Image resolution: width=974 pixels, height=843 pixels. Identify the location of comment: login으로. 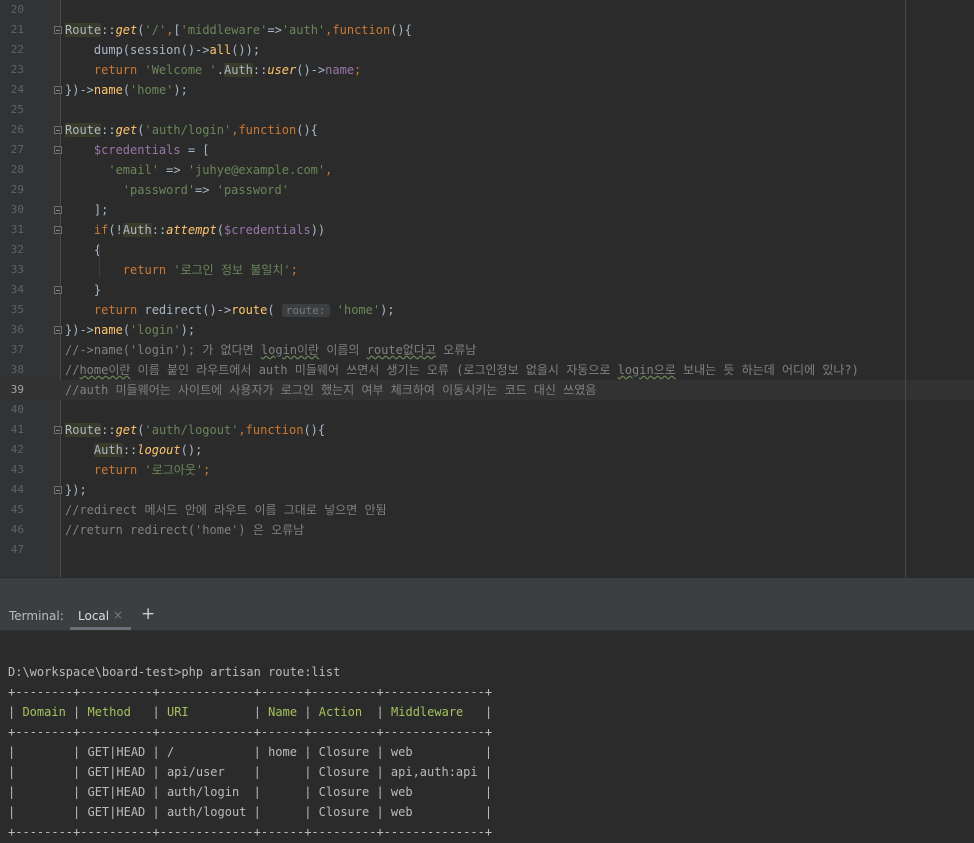
(646, 370).